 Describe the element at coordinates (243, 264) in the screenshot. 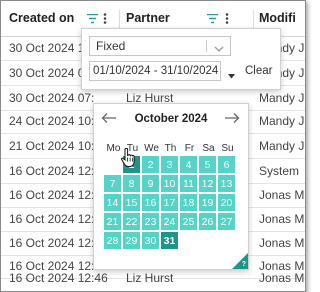

I see `help-badge-label: ?` at that location.